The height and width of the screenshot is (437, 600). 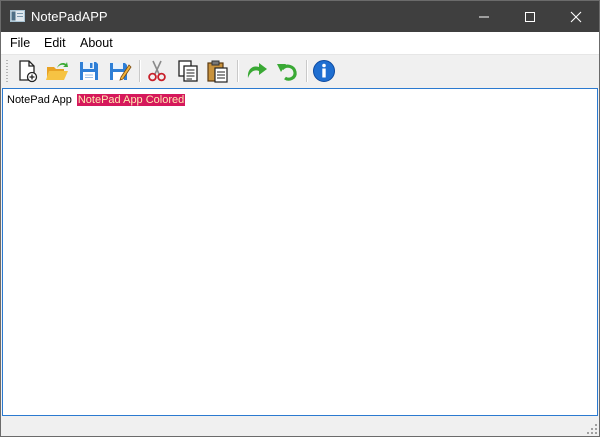 What do you see at coordinates (300, 43) in the screenshot?
I see `menu-bar: File Edit About` at bounding box center [300, 43].